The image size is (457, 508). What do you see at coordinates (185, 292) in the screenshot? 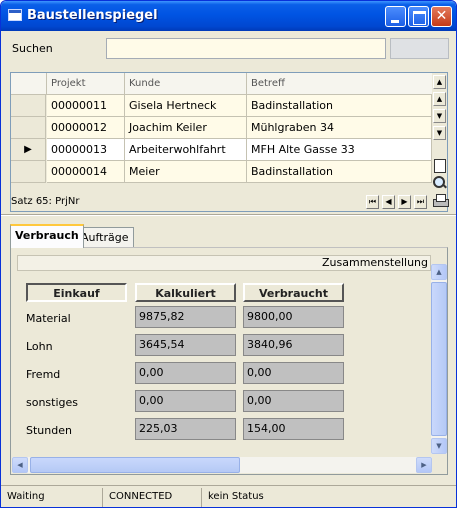
I see `column-header-kalkuliert: Kalkuliert` at bounding box center [185, 292].